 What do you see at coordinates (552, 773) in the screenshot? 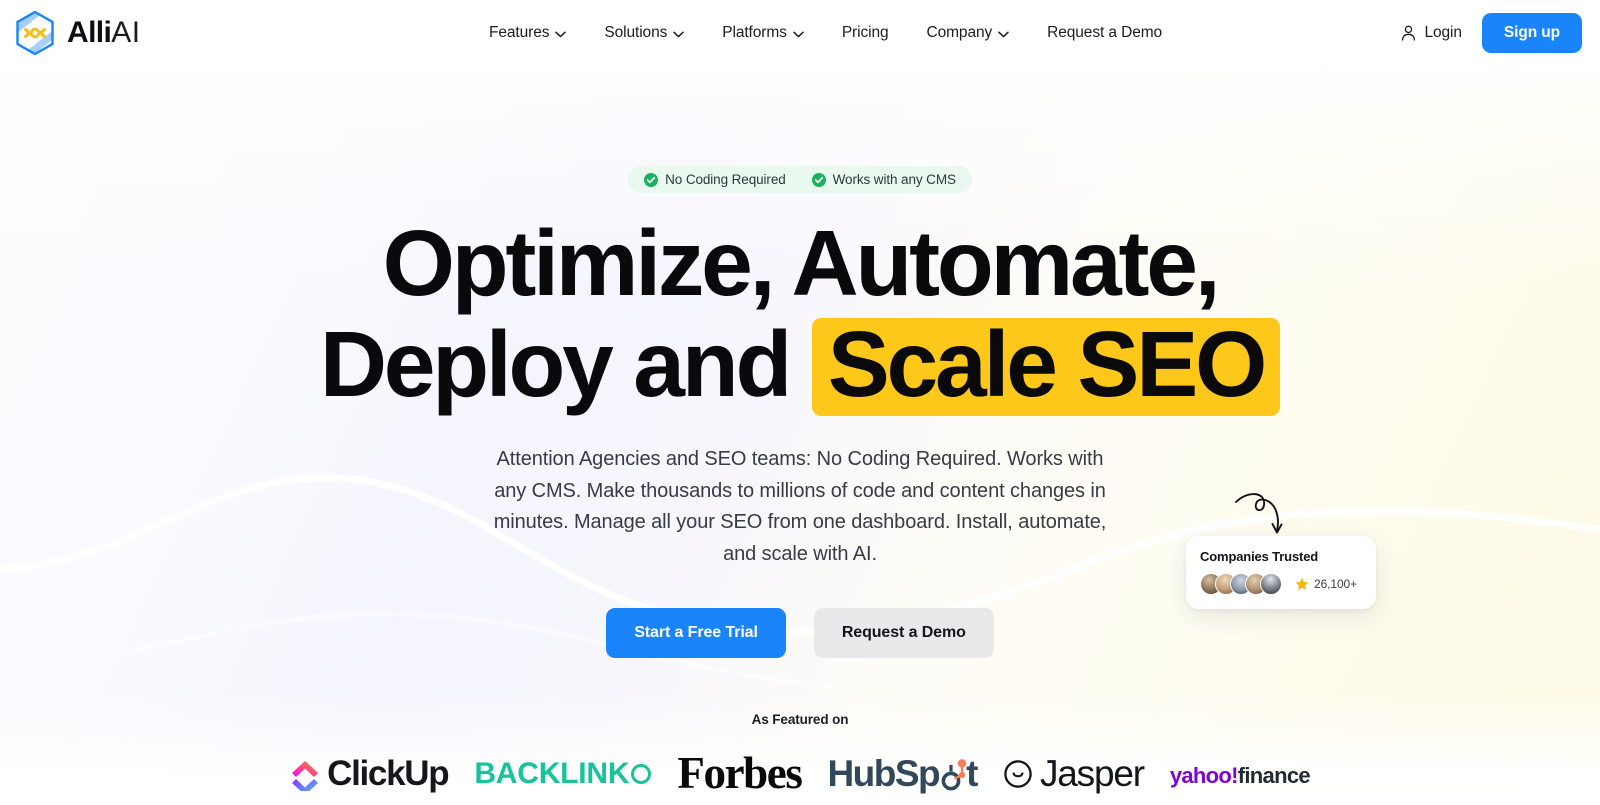
I see `logo-text: BACKLINK` at bounding box center [552, 773].